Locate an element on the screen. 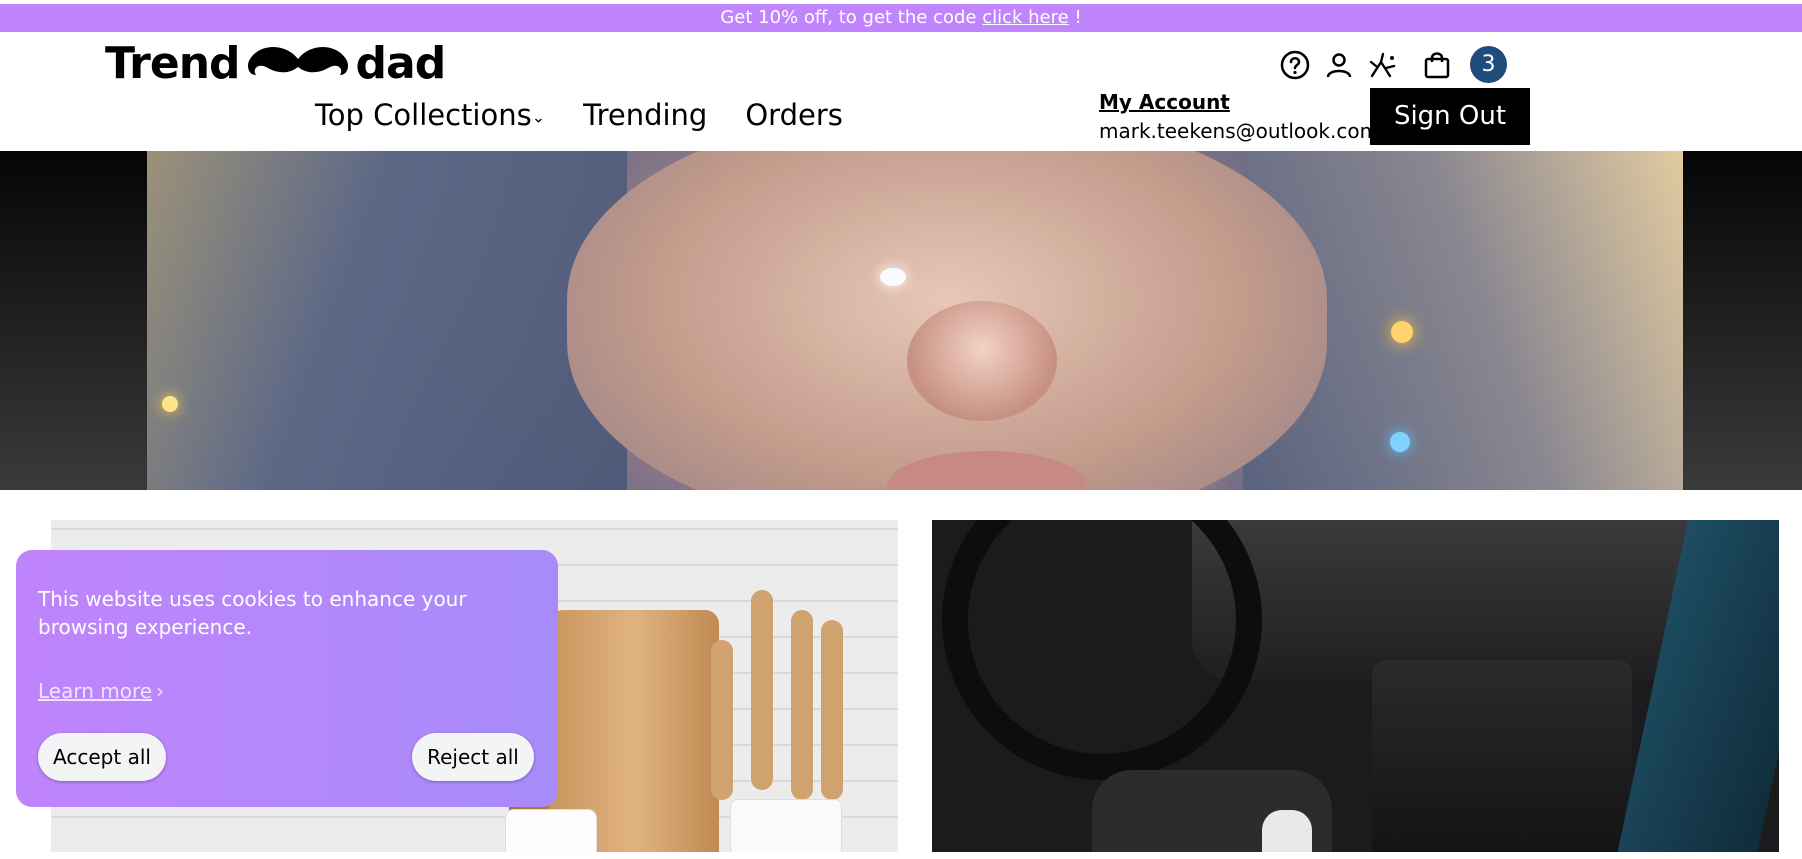 This screenshot has width=1802, height=859. mustache-icon is located at coordinates (297, 60).